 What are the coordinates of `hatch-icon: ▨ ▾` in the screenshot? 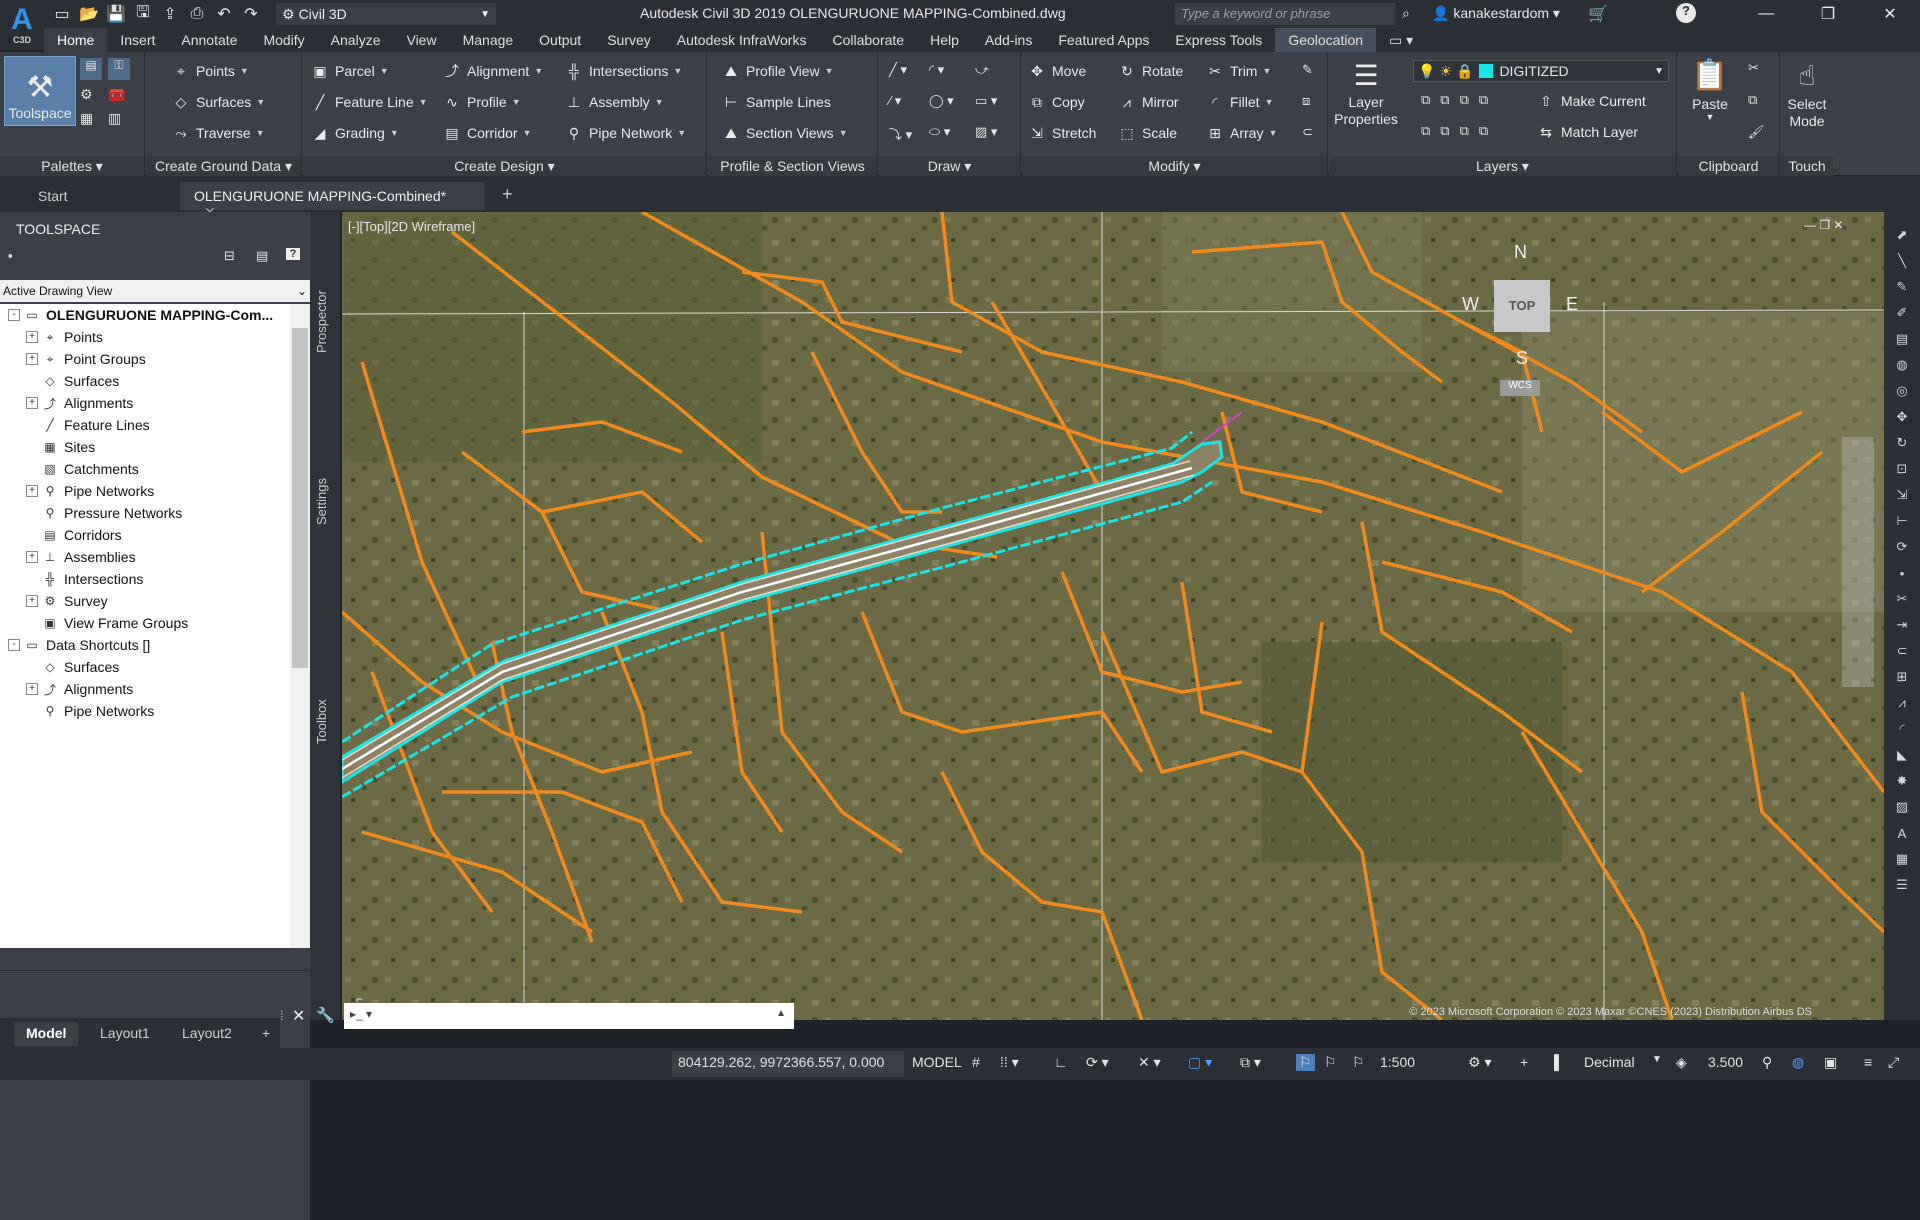 It's located at (986, 132).